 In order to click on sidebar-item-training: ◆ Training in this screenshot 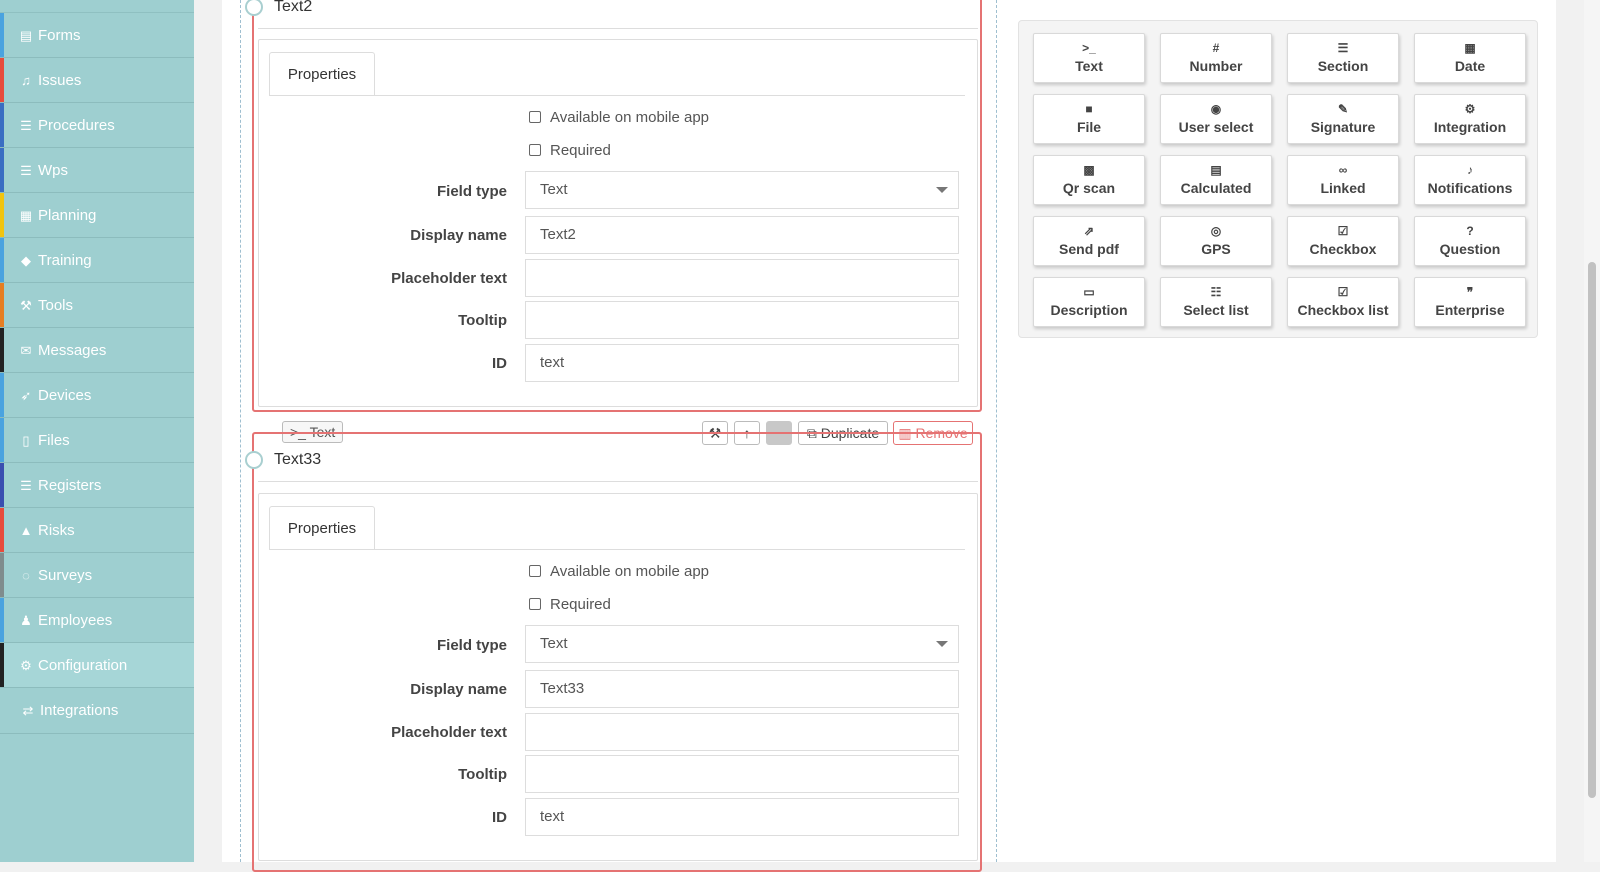, I will do `click(97, 260)`.